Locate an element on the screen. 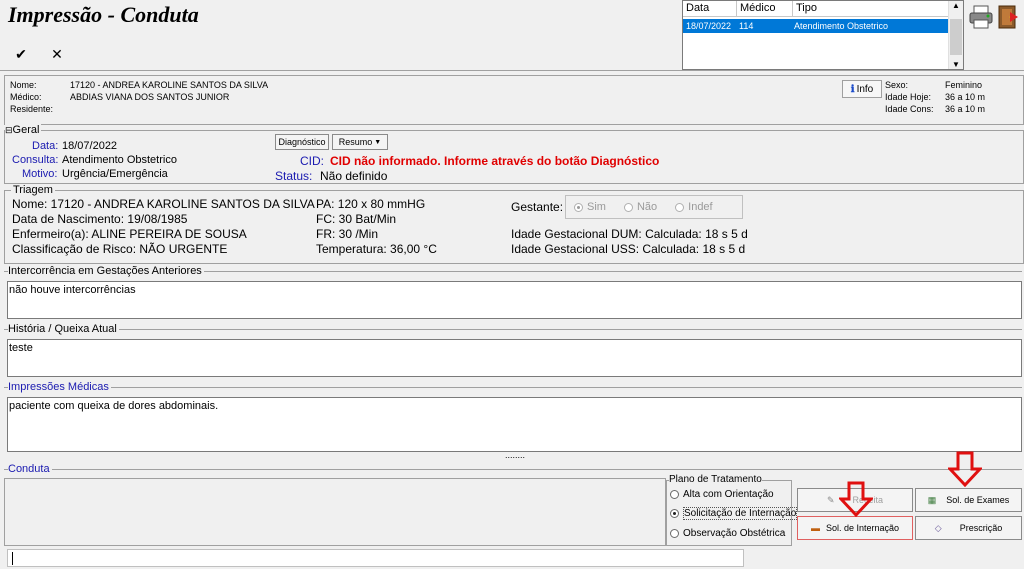 The image size is (1024, 569). bottom-input is located at coordinates (375, 558).